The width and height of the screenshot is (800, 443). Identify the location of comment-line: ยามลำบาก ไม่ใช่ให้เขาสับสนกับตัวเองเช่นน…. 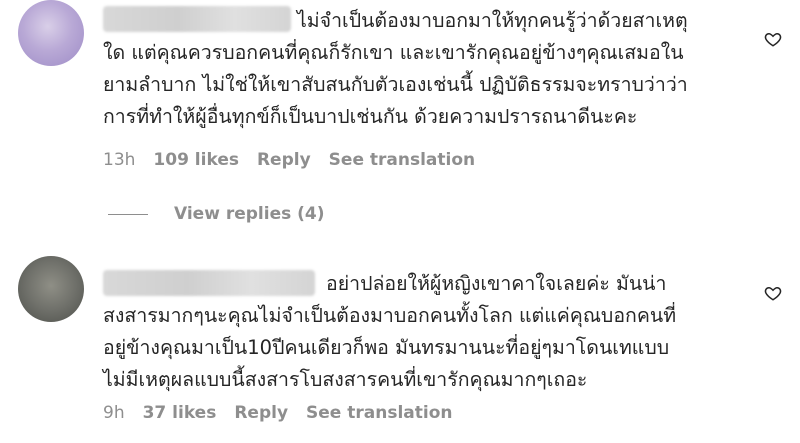
(395, 84).